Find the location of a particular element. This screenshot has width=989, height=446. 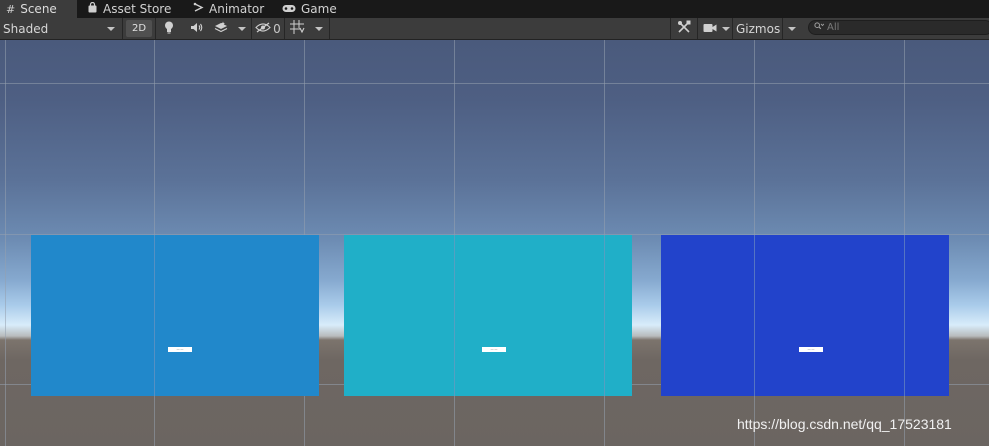

ui-panel-blue: —·— is located at coordinates (175, 315).